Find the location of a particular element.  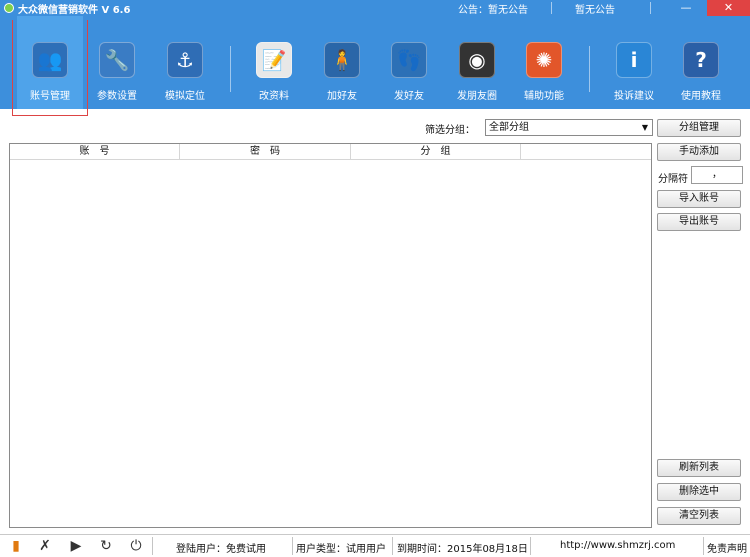

table-header: 账 号 密 码 分 组 is located at coordinates (330, 152).